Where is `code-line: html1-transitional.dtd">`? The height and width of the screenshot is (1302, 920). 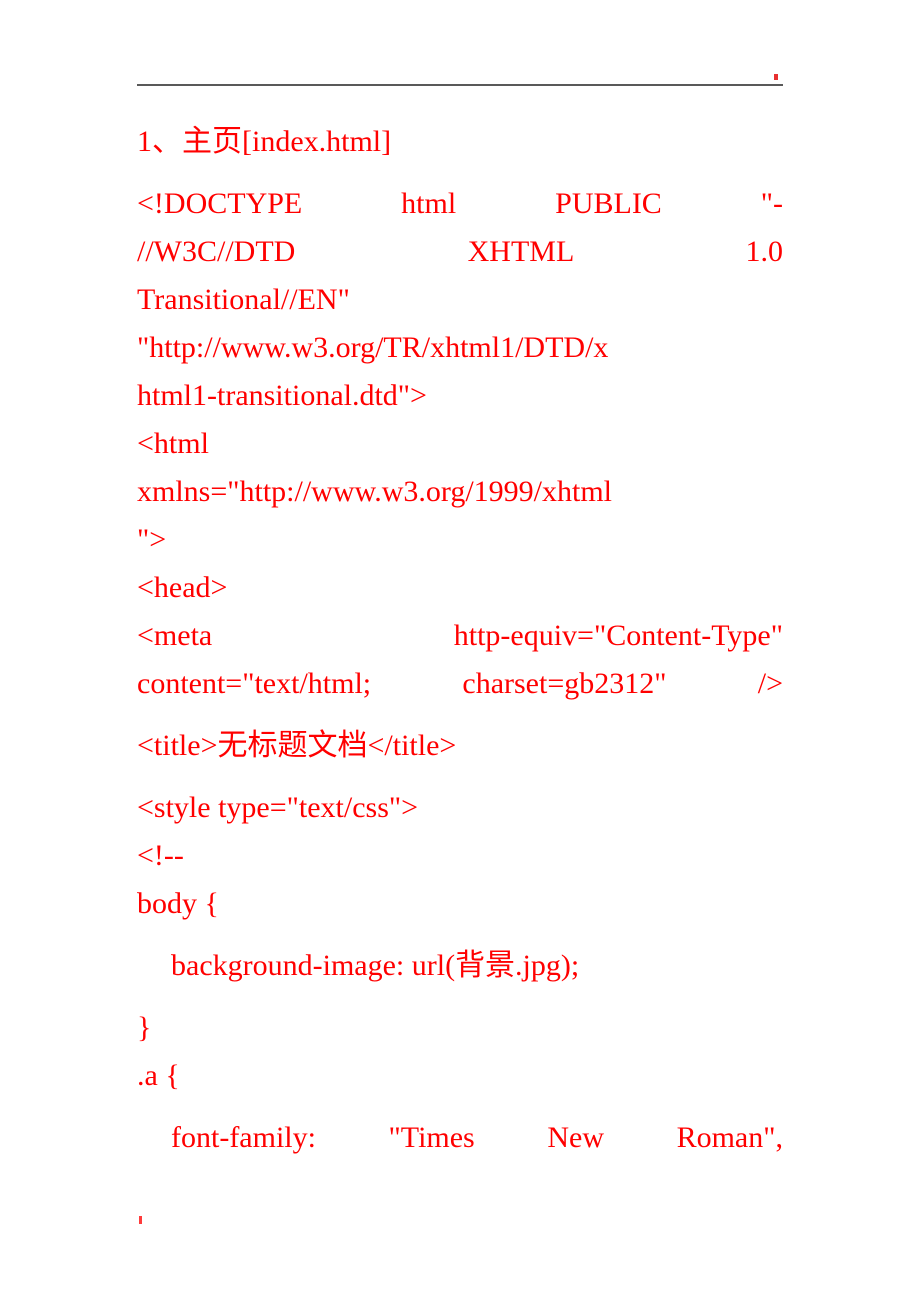
code-line: html1-transitional.dtd"> is located at coordinates (282, 395).